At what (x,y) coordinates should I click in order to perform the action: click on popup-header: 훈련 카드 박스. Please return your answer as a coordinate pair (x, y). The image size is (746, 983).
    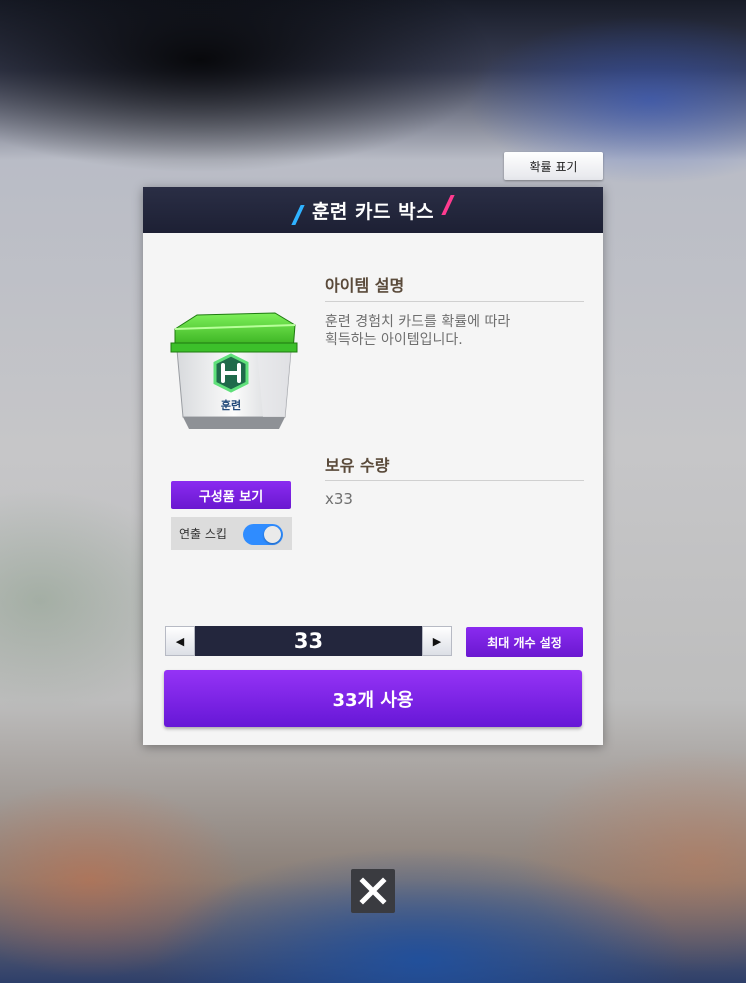
    Looking at the image, I should click on (373, 210).